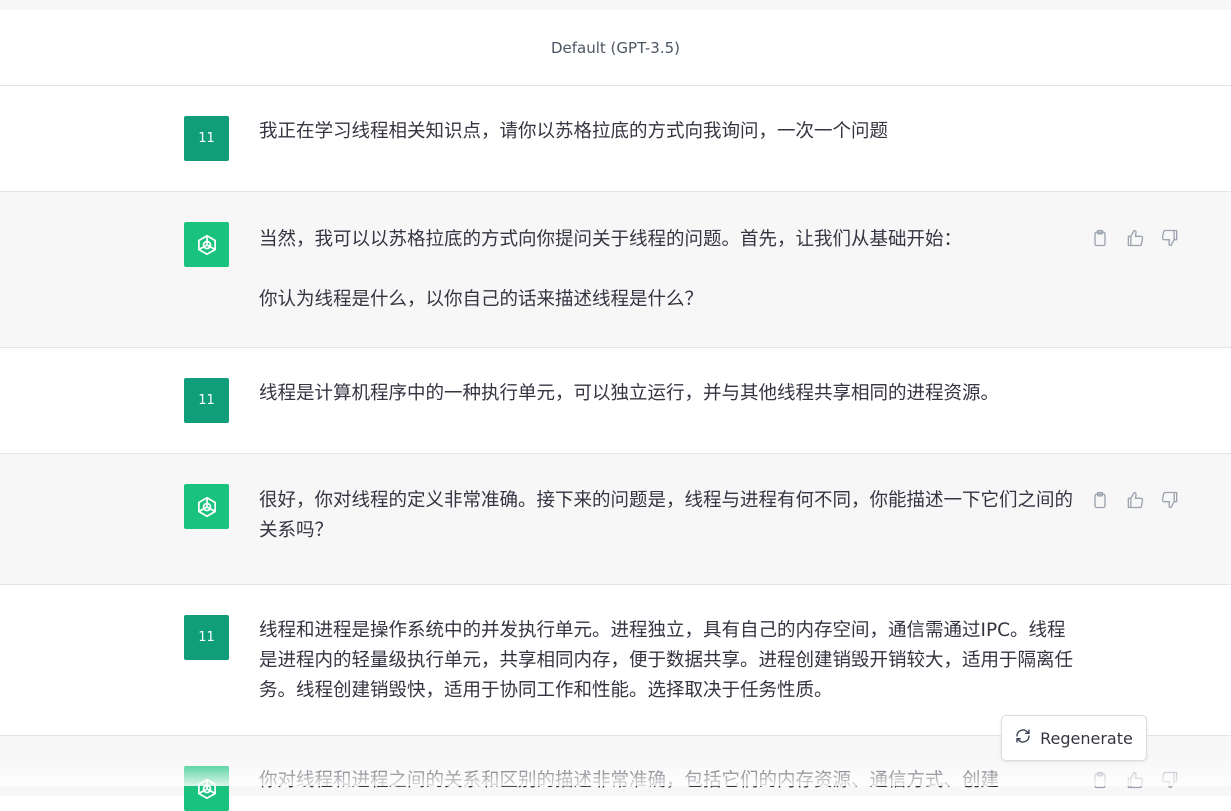 This screenshot has height=811, width=1231. What do you see at coordinates (481, 299) in the screenshot?
I see `message-paragraph: 你认为线程是什么，以你自己的话来描述线程是什么？` at bounding box center [481, 299].